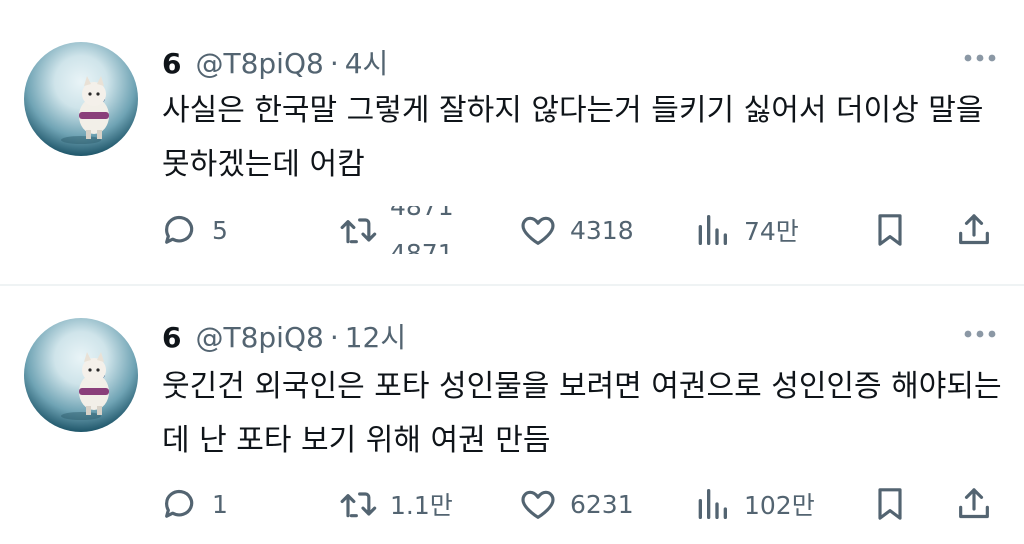  I want to click on views-count: 102만, so click(779, 505).